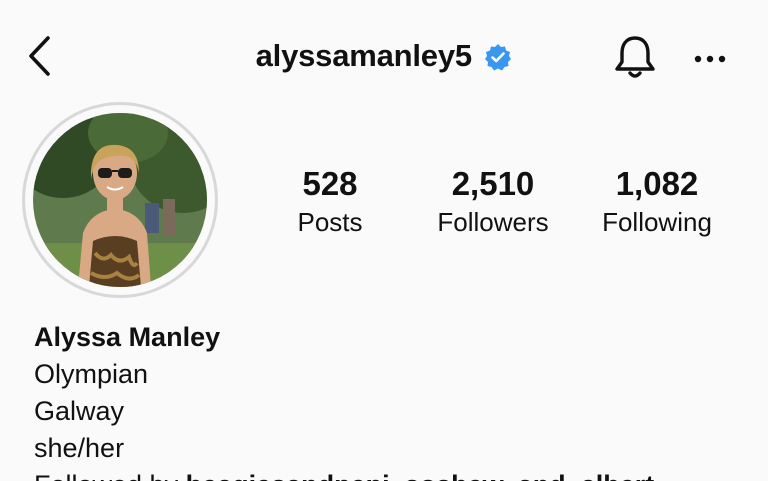  What do you see at coordinates (657, 183) in the screenshot?
I see `following-value: 1,082` at bounding box center [657, 183].